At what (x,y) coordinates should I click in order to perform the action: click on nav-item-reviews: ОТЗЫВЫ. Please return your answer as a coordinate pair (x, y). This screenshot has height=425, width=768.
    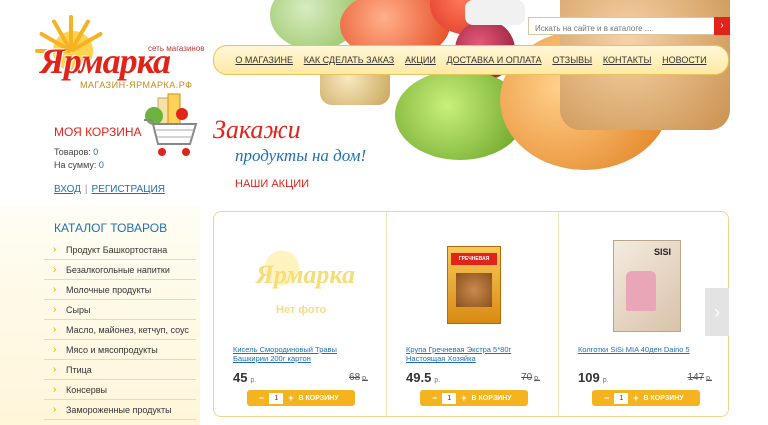
    Looking at the image, I should click on (572, 60).